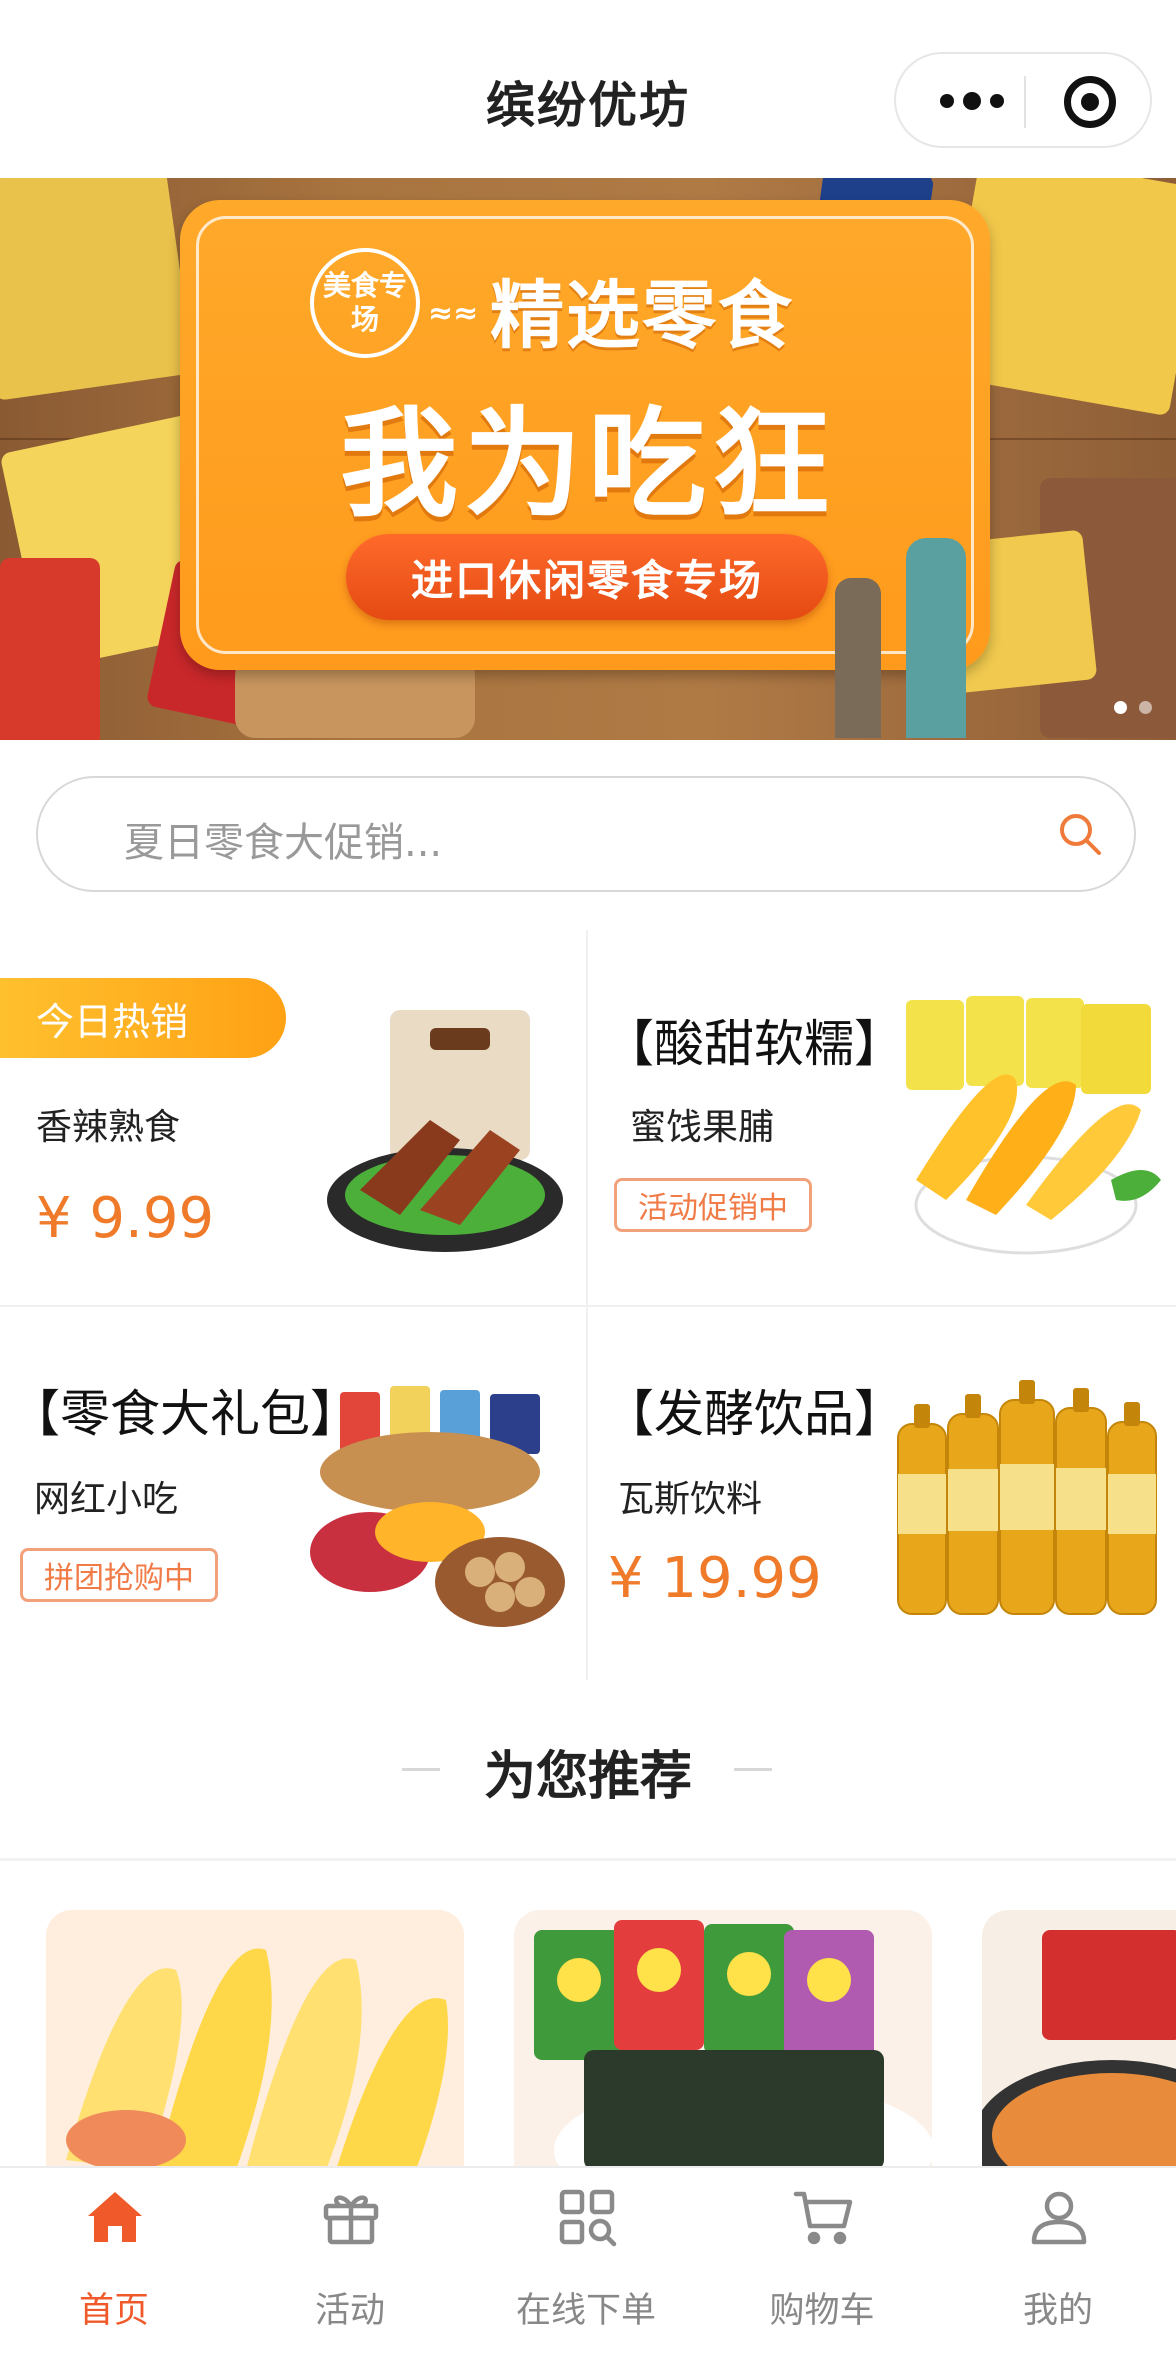  I want to click on product-title: 【发酵饮品】, so click(754, 1410).